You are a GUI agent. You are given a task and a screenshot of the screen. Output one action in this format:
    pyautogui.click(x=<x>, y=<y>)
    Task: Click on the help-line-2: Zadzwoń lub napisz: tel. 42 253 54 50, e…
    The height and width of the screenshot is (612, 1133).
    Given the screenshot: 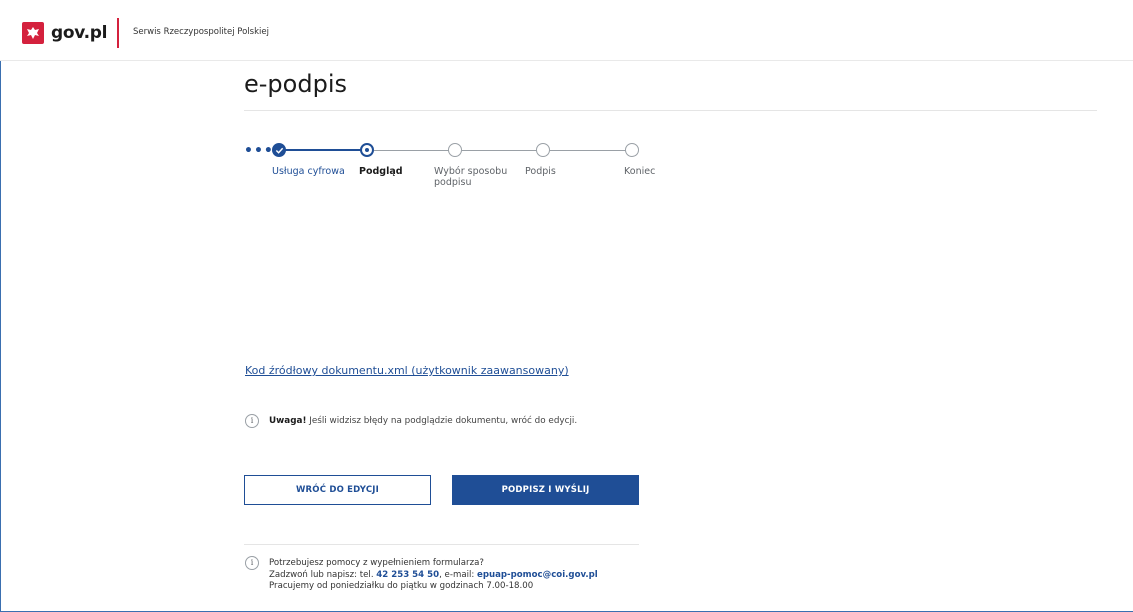 What is the action you would take?
    pyautogui.click(x=433, y=576)
    